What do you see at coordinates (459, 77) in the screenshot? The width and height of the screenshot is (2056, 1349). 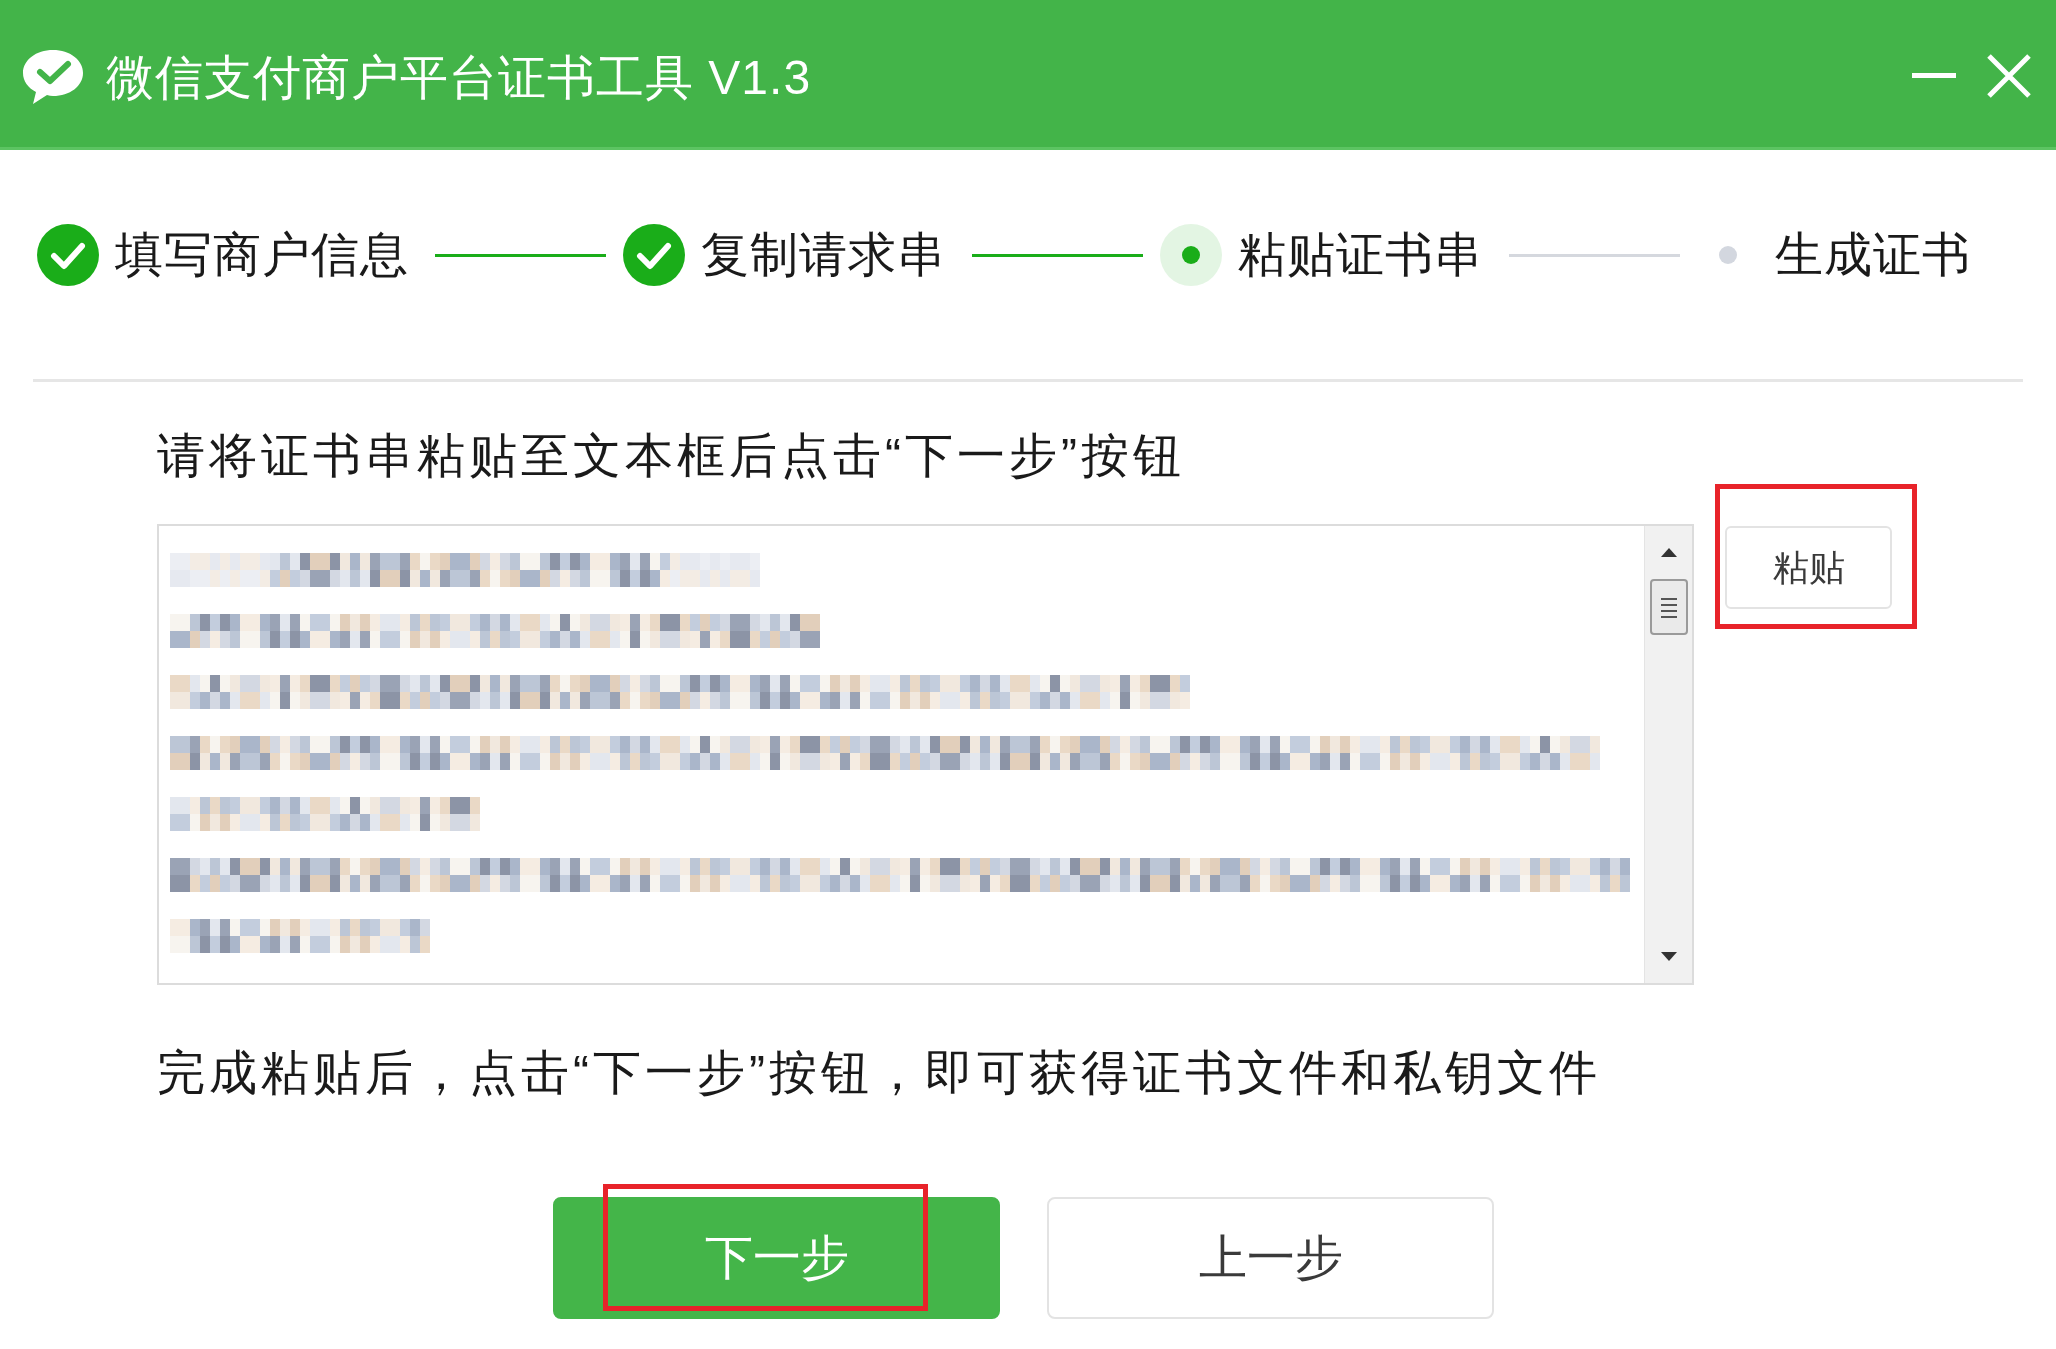 I see `window-title: 微信支付商户平台证书工具 V1.3` at bounding box center [459, 77].